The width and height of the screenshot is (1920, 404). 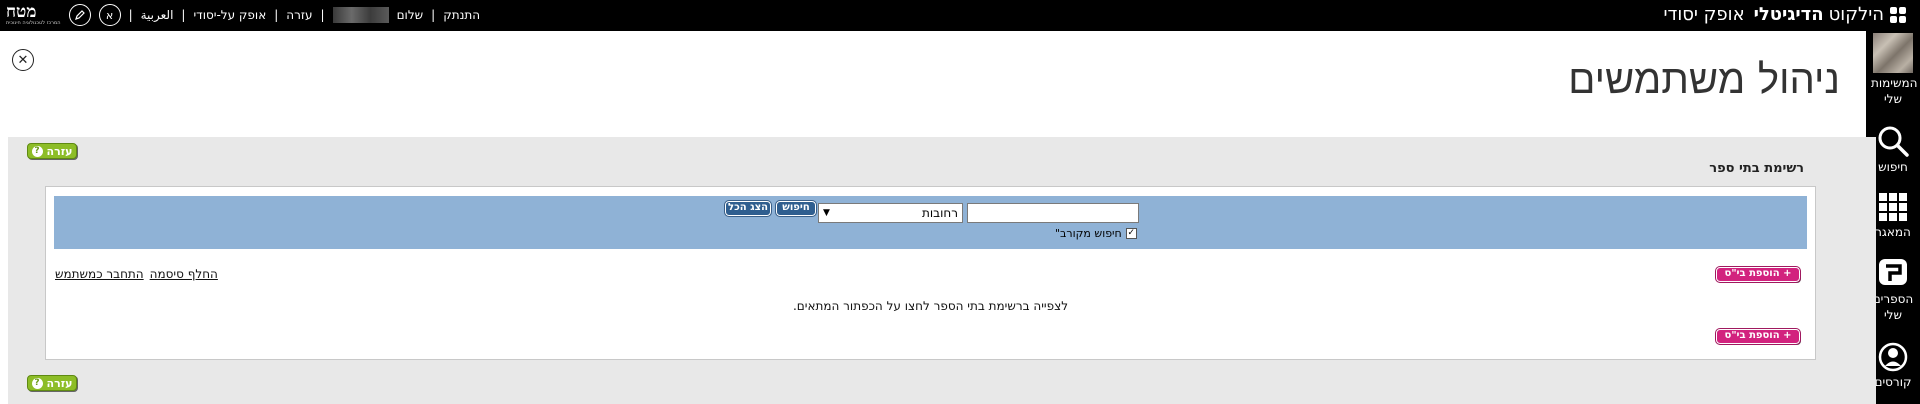 I want to click on matach-logo: מטח המרכז לטכנולוגיה חינוכית, so click(x=33, y=14).